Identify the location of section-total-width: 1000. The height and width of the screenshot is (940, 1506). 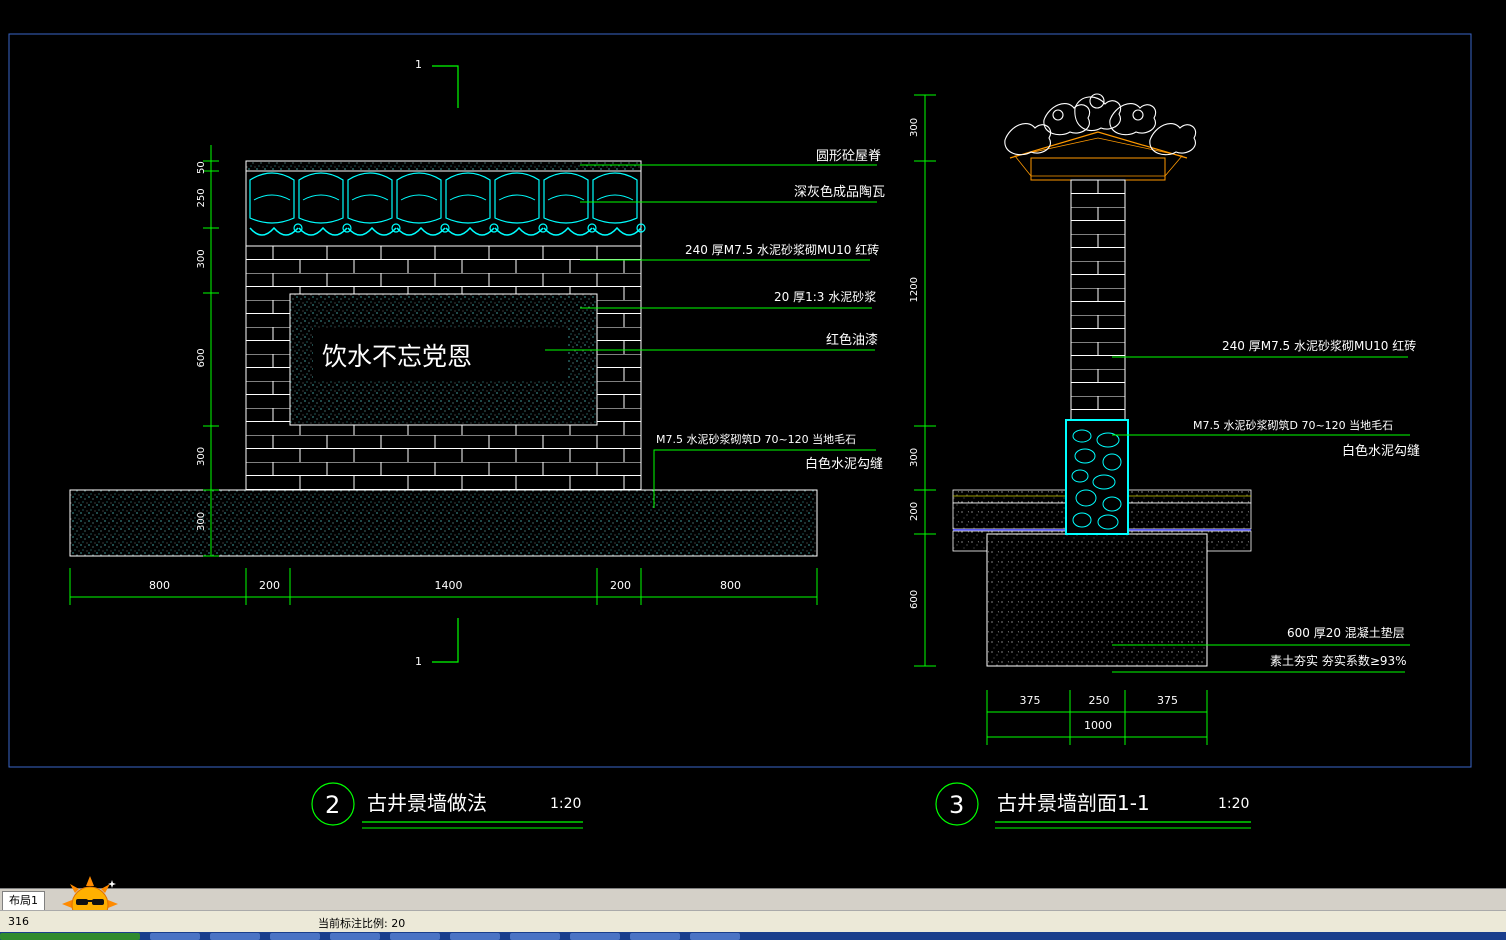
(1098, 725).